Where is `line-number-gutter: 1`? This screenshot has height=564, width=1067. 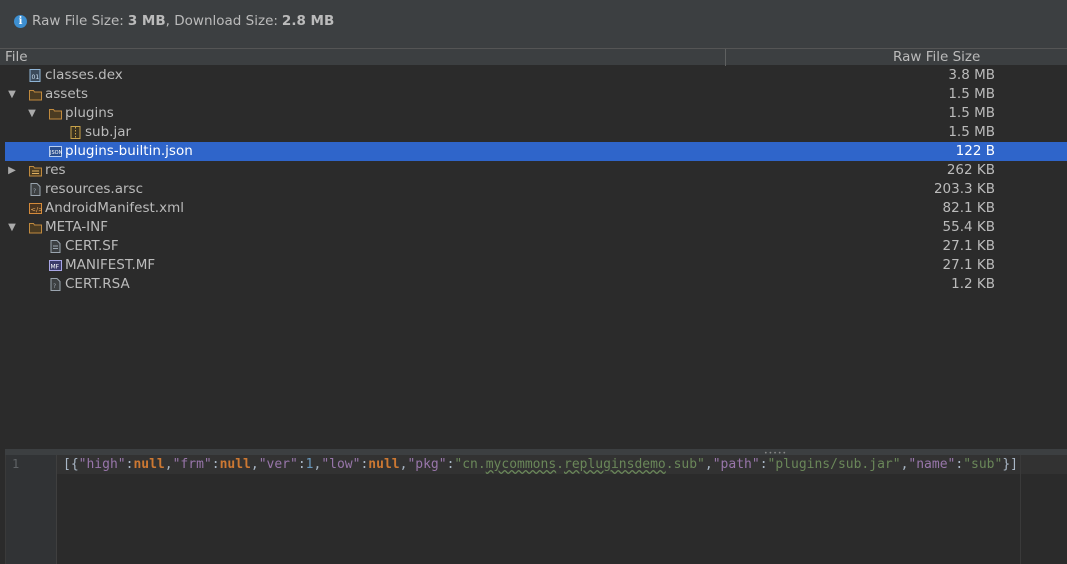 line-number-gutter: 1 is located at coordinates (31, 509).